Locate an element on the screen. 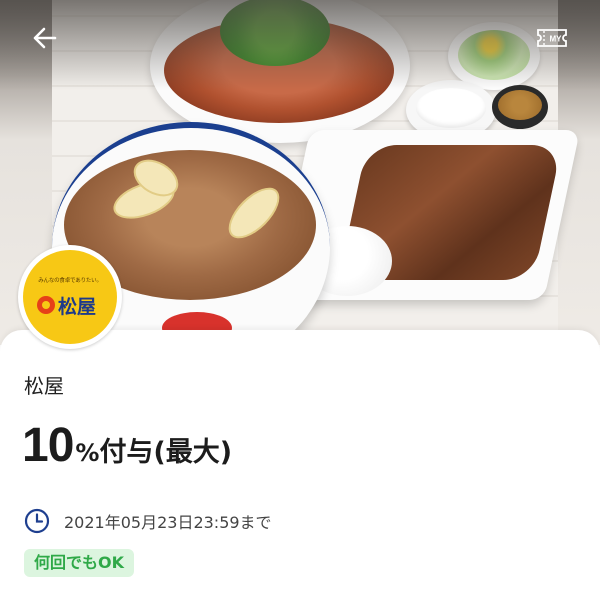  clock-icon is located at coordinates (37, 521).